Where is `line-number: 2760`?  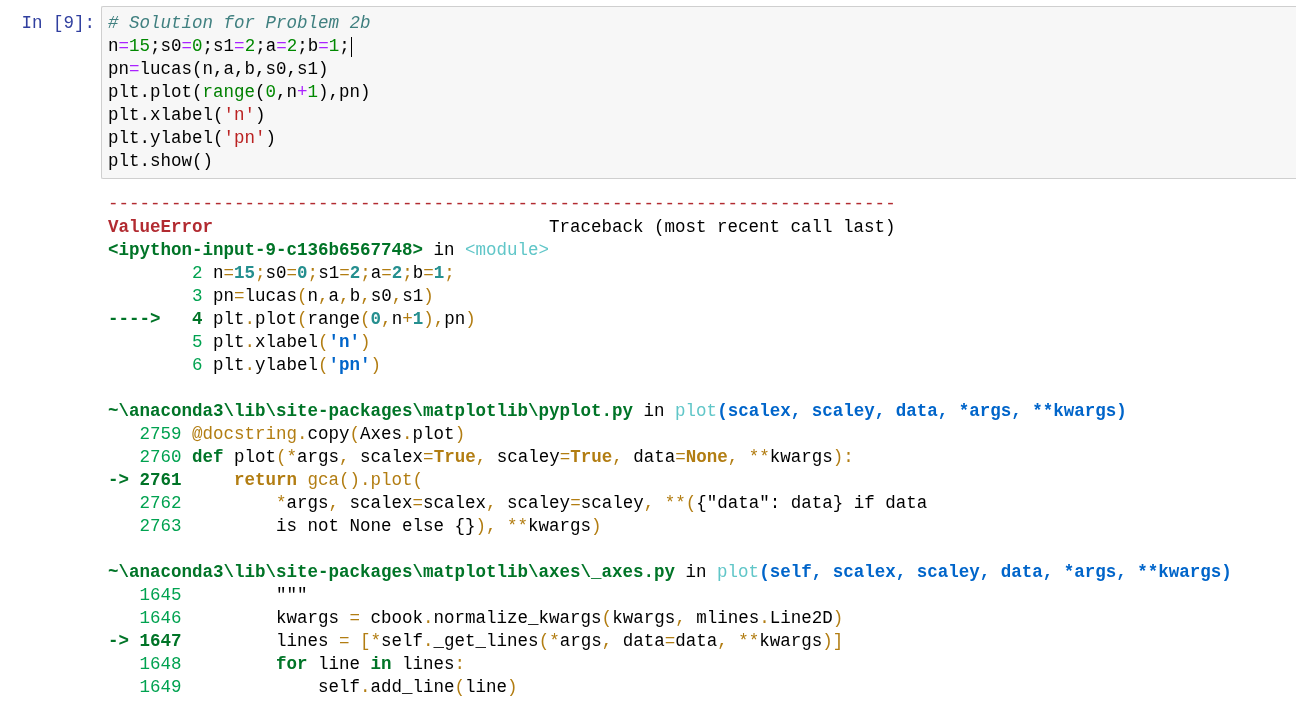
line-number: 2760 is located at coordinates (160, 457).